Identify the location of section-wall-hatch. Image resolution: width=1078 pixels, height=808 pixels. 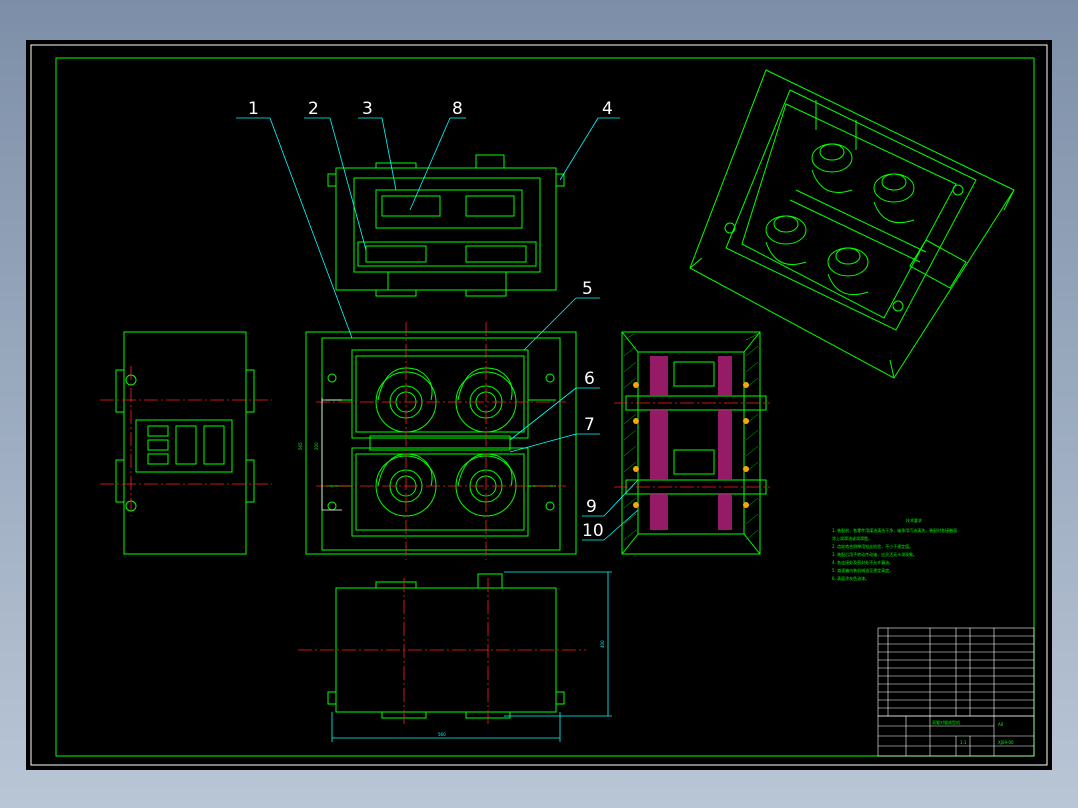
(691, 437).